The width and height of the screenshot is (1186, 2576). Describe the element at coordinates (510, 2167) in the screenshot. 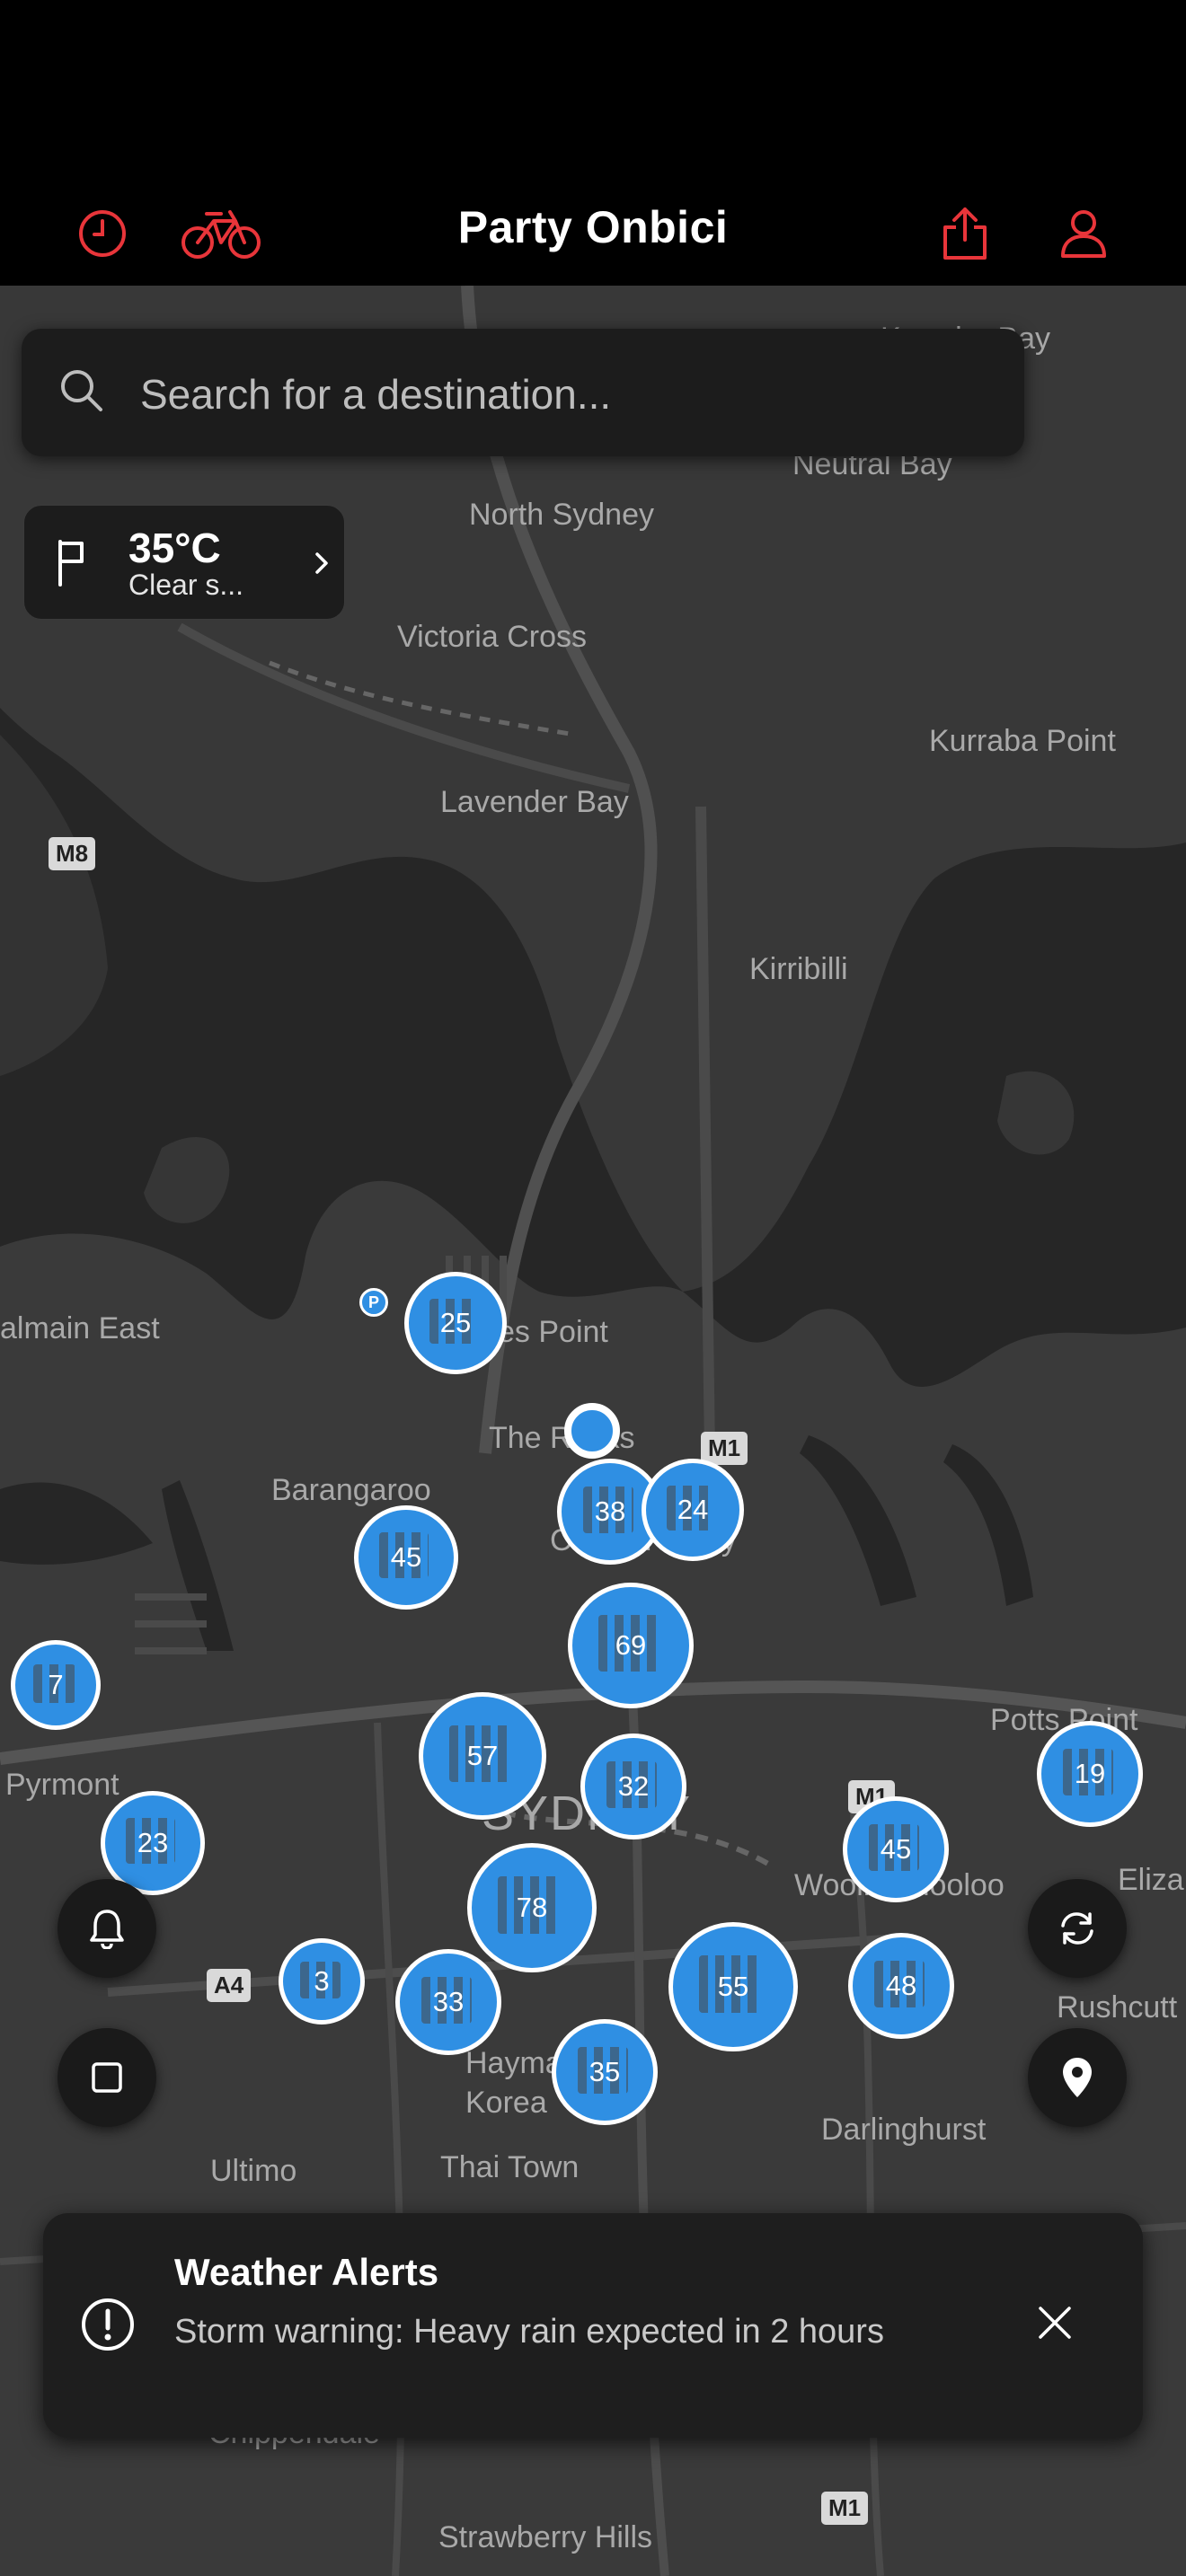

I see `map-label-thai-town: Thai Town` at that location.